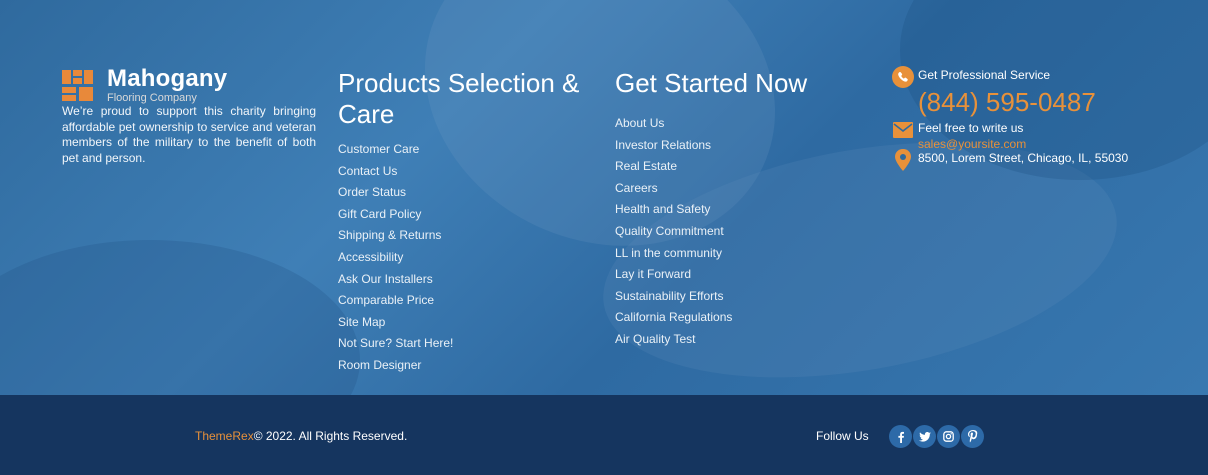 This screenshot has height=475, width=1208. I want to click on footer-link: Ask Our Installers, so click(468, 280).